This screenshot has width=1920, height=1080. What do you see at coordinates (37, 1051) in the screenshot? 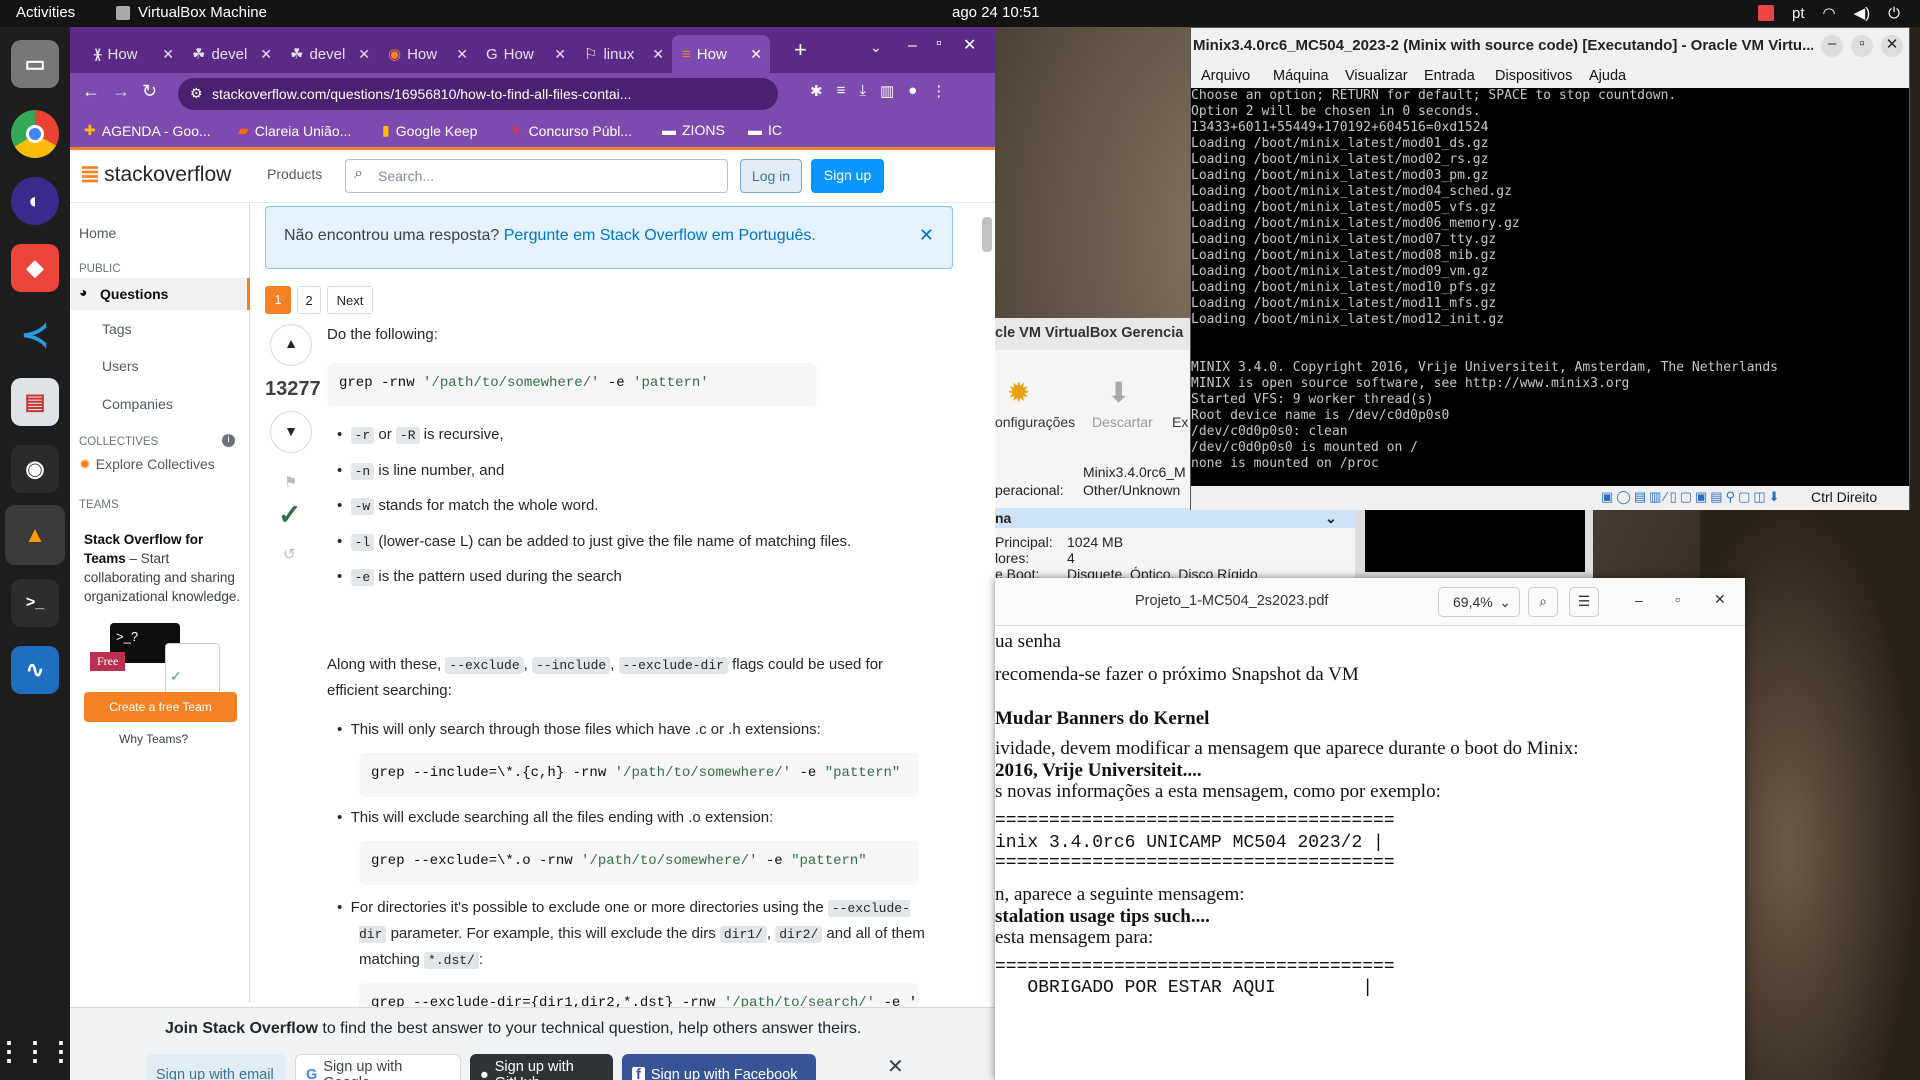
I see `show-apps-icon: ⋮⋮⋮` at bounding box center [37, 1051].